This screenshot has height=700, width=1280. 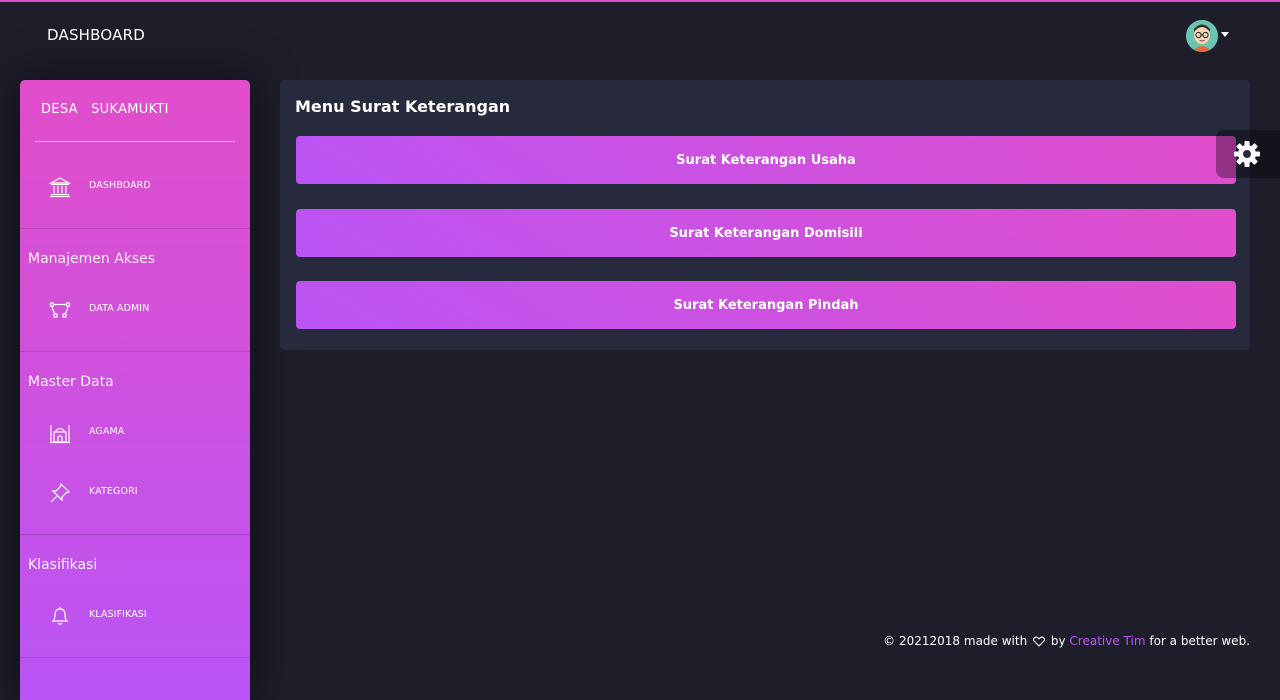 What do you see at coordinates (403, 106) in the screenshot?
I see `card-title: Menu Surat Keterangan` at bounding box center [403, 106].